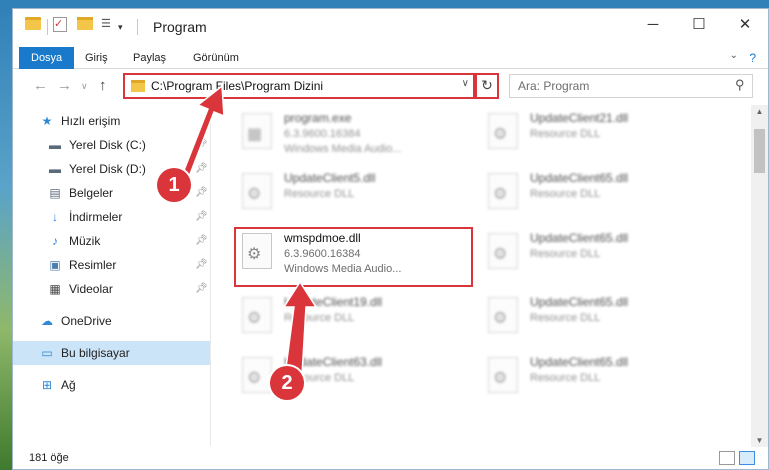 Image resolution: width=769 pixels, height=470 pixels. Describe the element at coordinates (759, 440) in the screenshot. I see `scroll-down-arrow-icon: ▼` at that location.